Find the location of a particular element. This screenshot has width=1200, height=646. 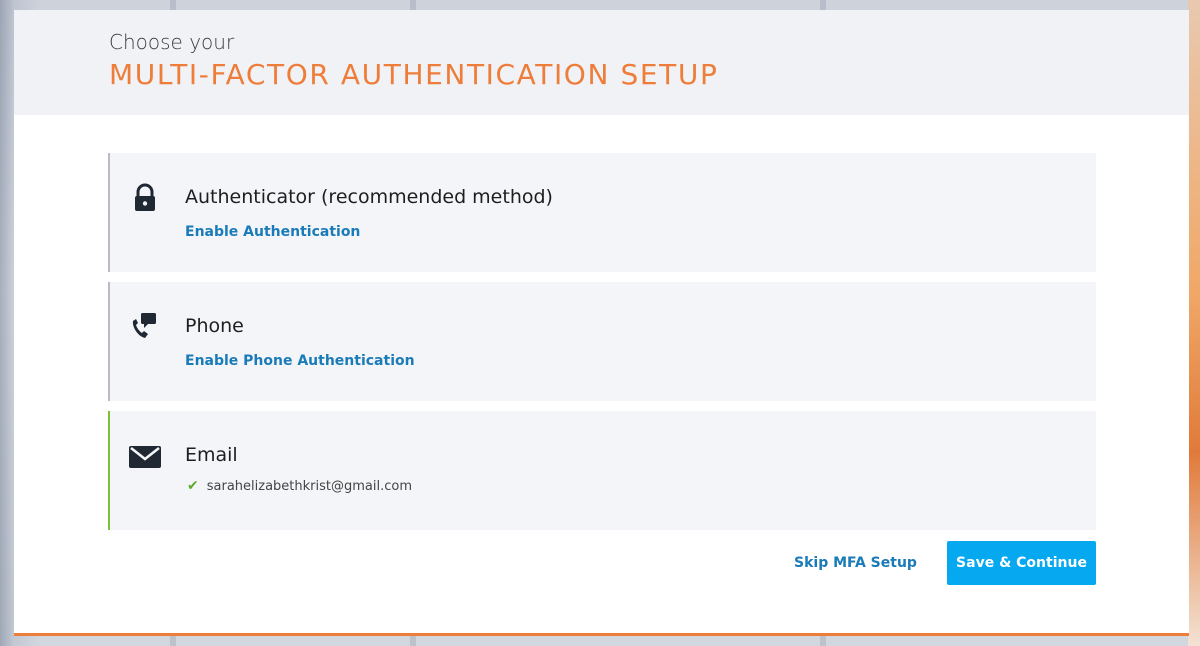

page-title: MULTI-FACTOR AUTHENTICATION SETUP is located at coordinates (414, 74).